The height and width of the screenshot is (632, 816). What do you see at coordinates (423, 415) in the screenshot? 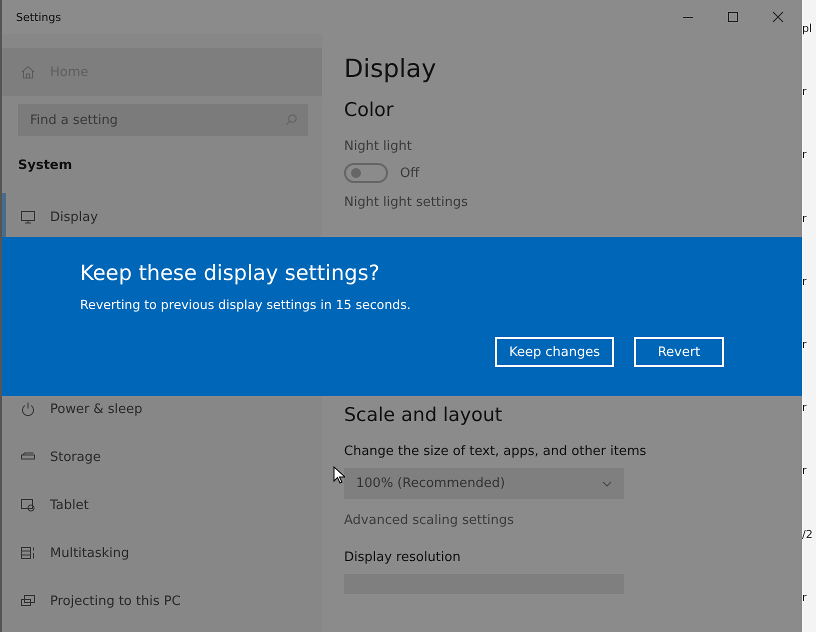
I see `section-heading: Scale and layout` at bounding box center [423, 415].